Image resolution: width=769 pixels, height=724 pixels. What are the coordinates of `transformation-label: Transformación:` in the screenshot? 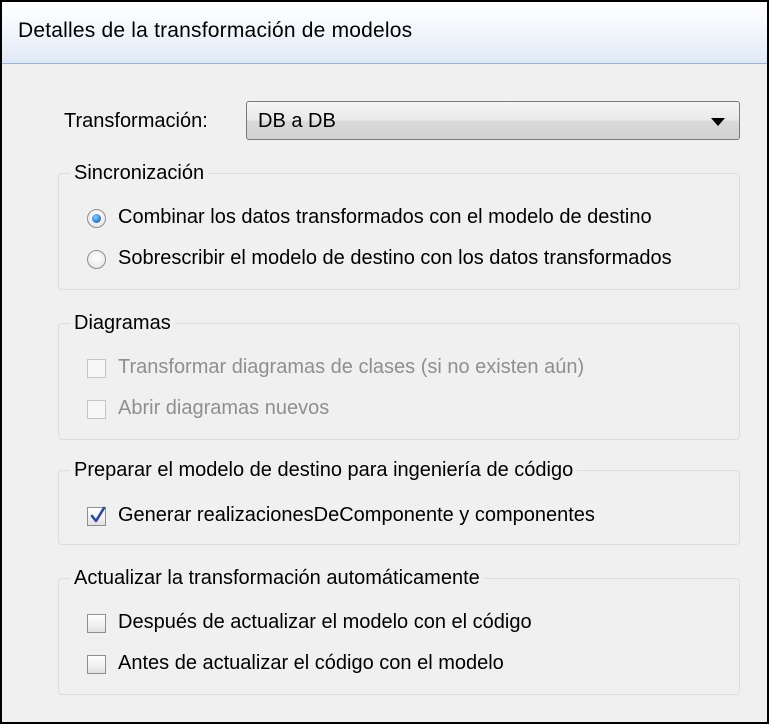 It's located at (136, 121).